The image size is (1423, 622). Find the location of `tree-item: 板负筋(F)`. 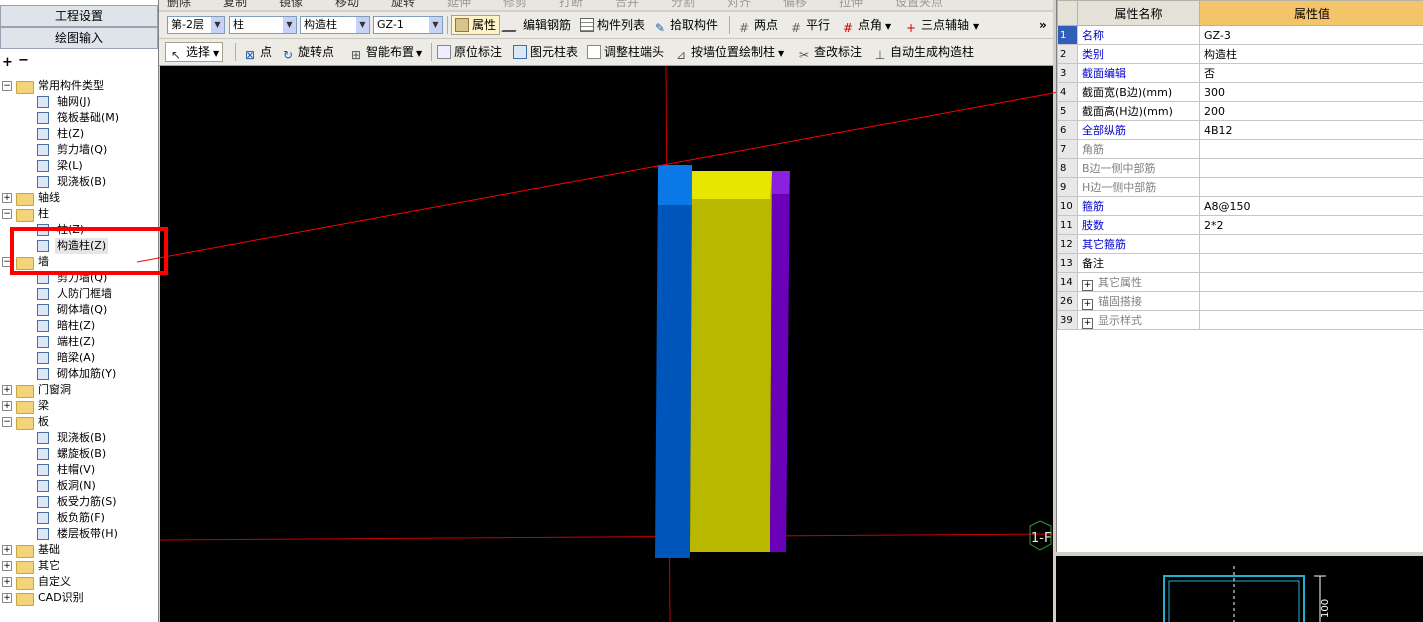

tree-item: 板负筋(F) is located at coordinates (77, 518).